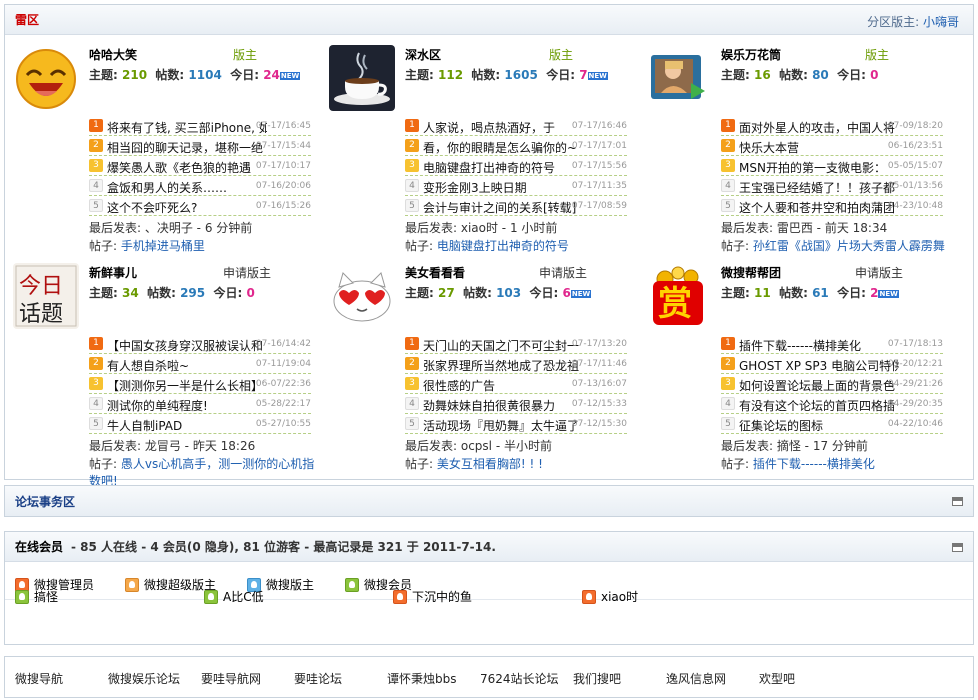 The image size is (978, 700). What do you see at coordinates (519, 678) in the screenshot?
I see `footer-link: 7624站长论坛` at bounding box center [519, 678].